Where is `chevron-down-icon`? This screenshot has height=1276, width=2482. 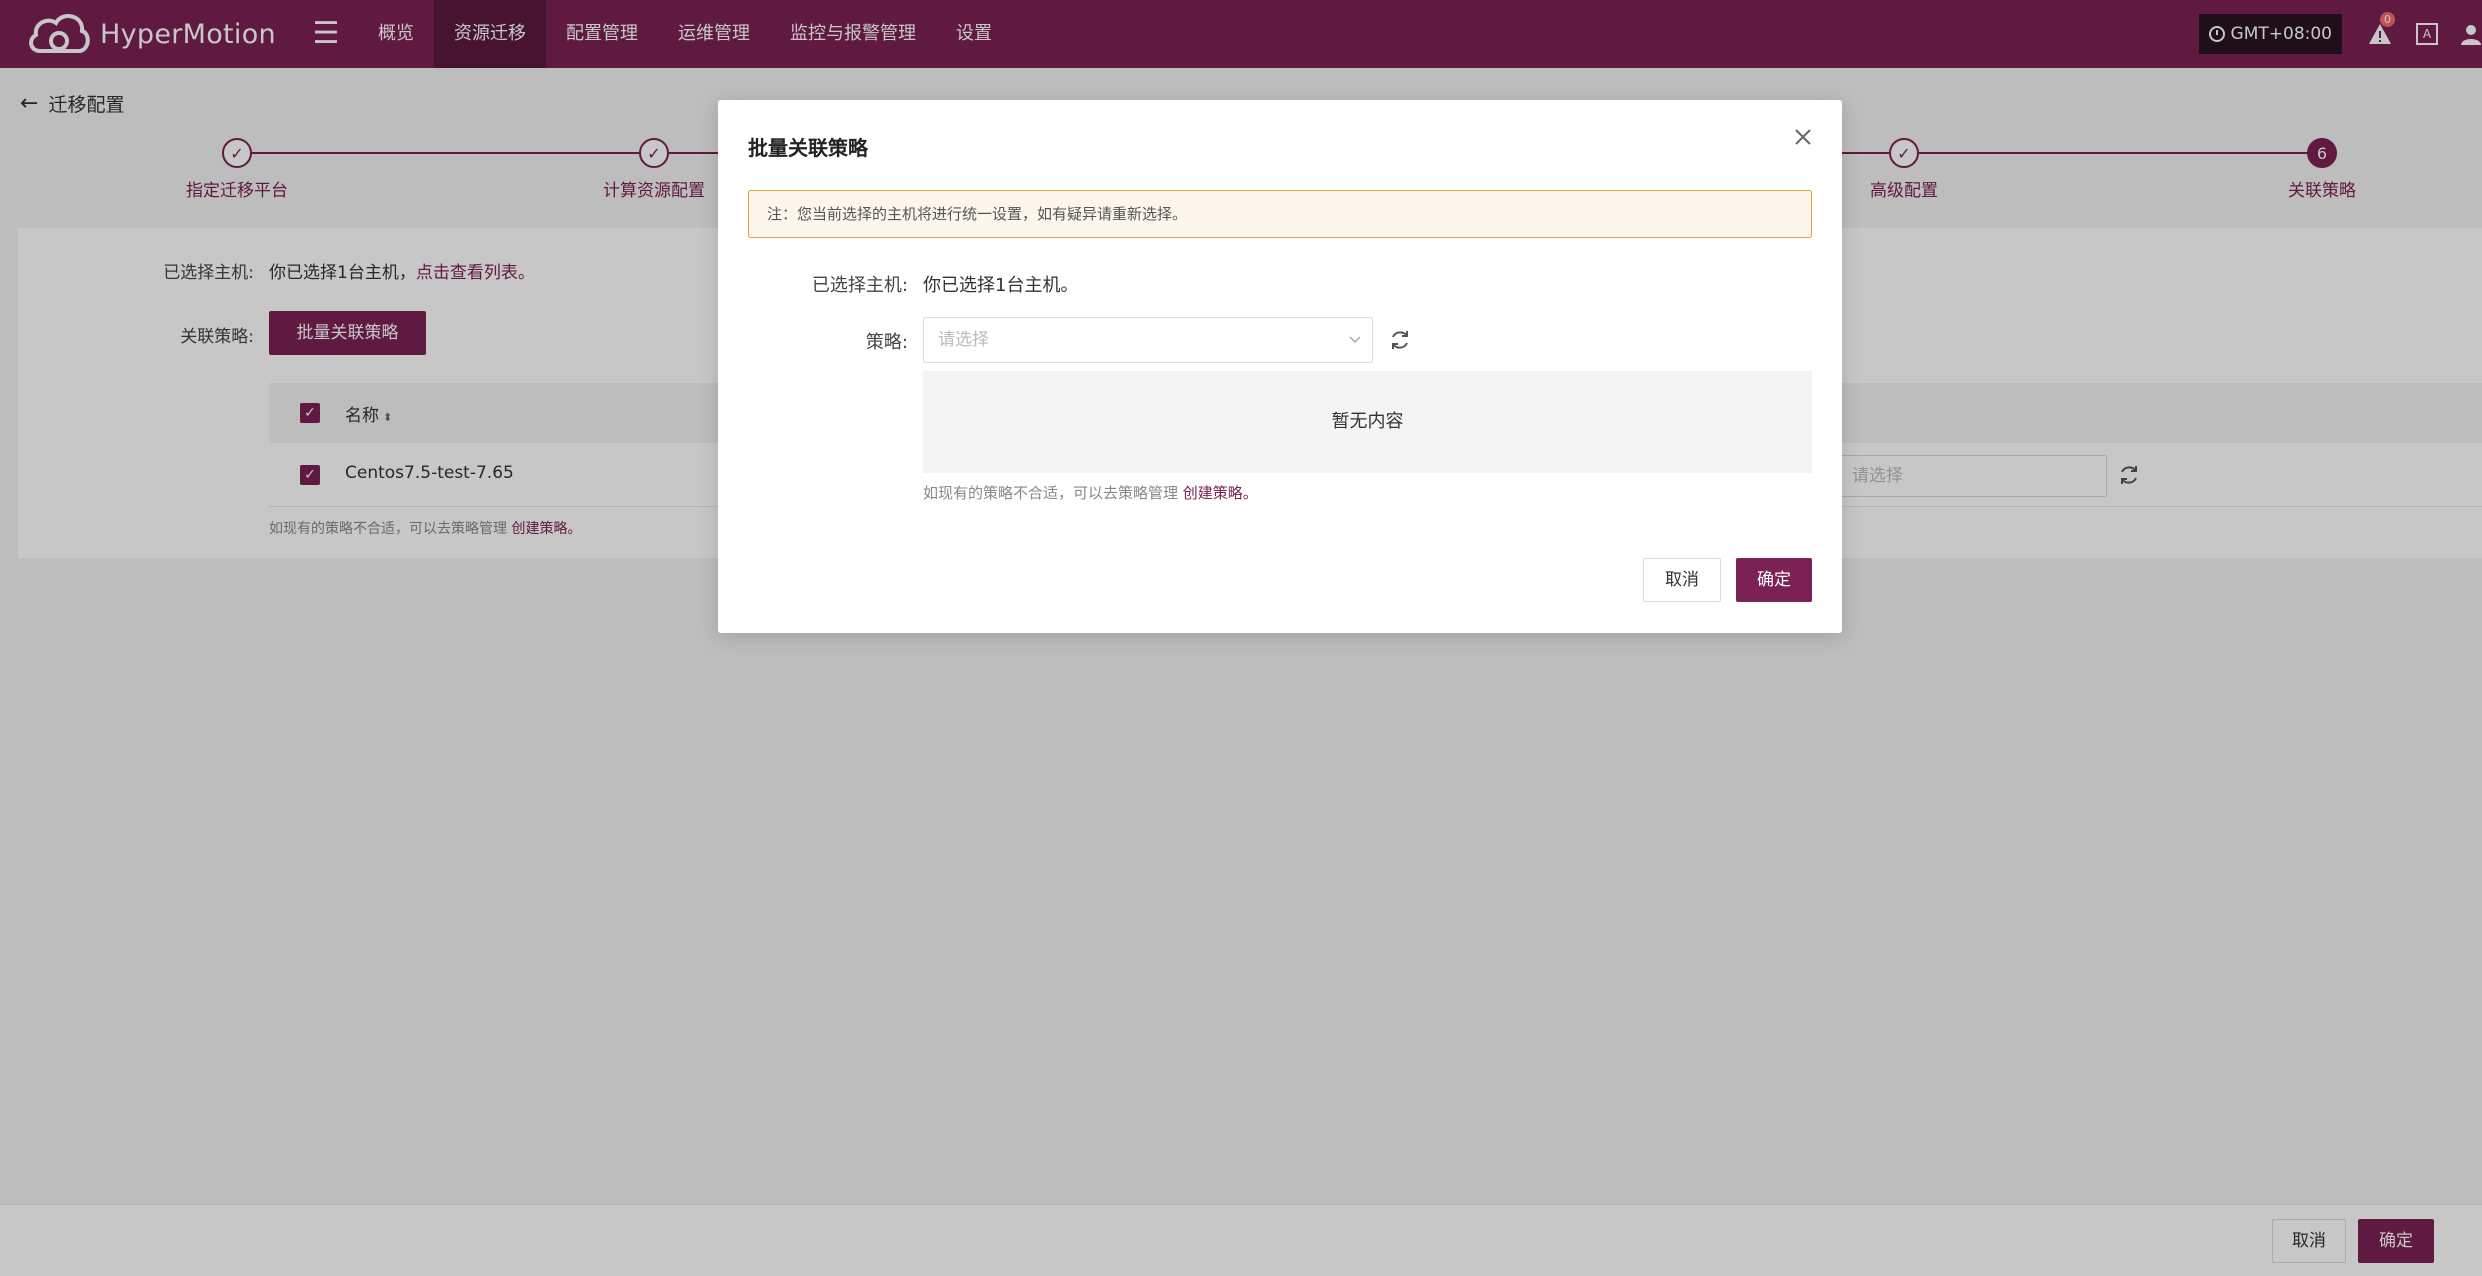 chevron-down-icon is located at coordinates (1355, 340).